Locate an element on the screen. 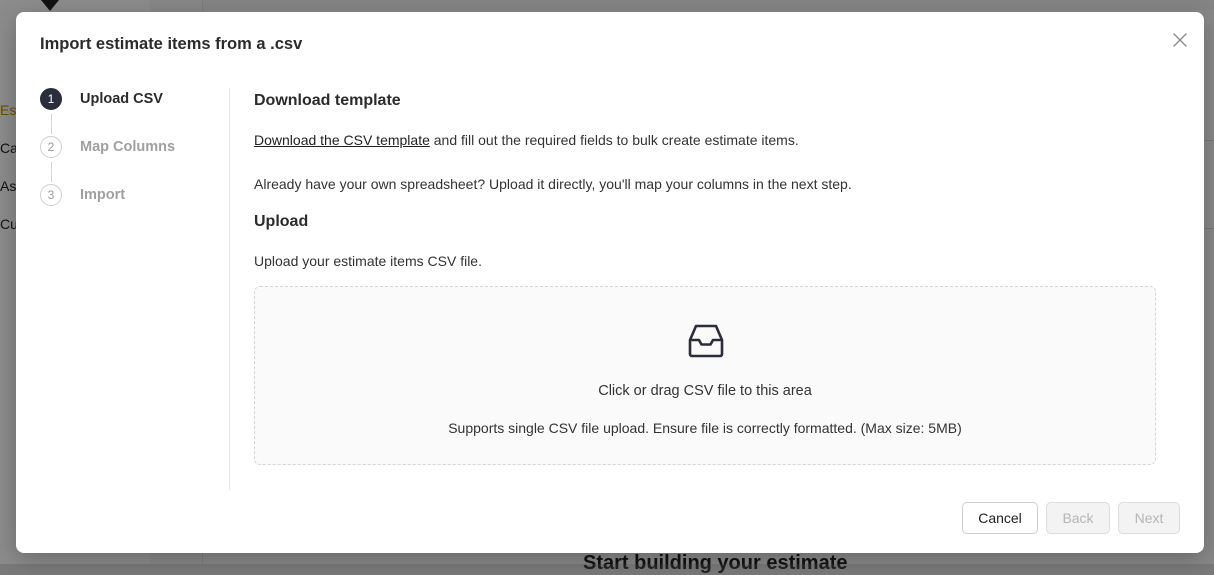  modal-title: Import estimate items from a .csv is located at coordinates (171, 44).